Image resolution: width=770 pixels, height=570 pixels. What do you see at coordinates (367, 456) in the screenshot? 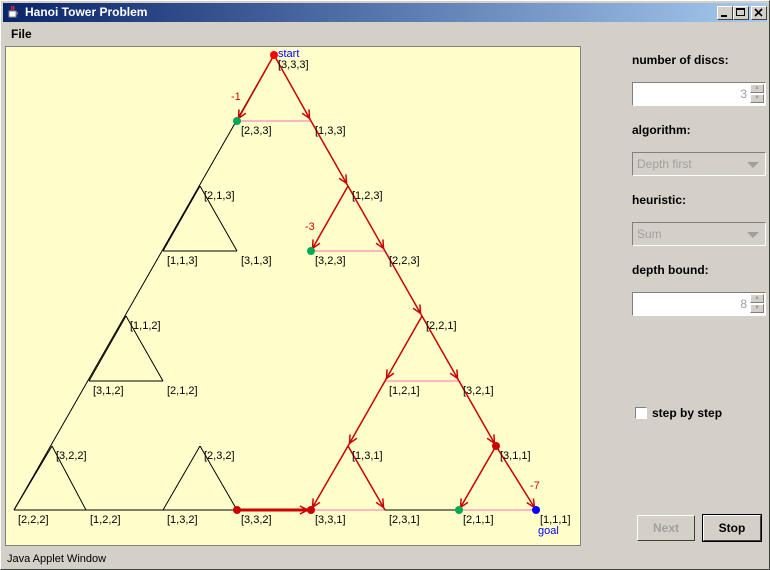
I see `node-label-131: [1,3,1]` at bounding box center [367, 456].